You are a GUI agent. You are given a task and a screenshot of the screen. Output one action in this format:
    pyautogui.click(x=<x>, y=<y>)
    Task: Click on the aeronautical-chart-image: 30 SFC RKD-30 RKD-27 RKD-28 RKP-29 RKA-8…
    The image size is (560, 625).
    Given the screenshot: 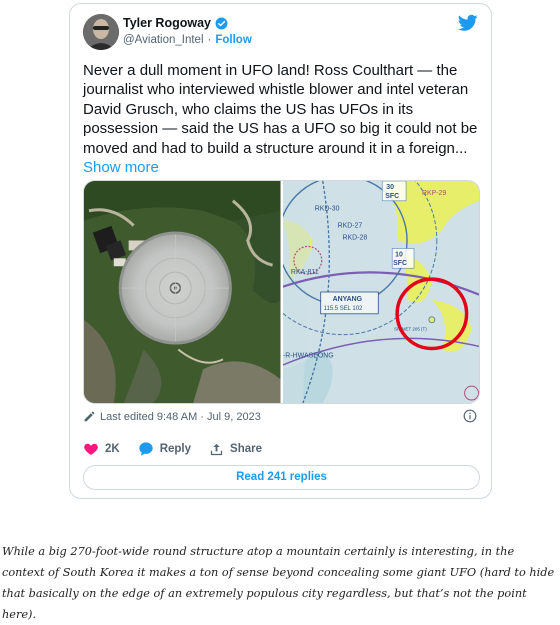 What is the action you would take?
    pyautogui.click(x=363, y=292)
    